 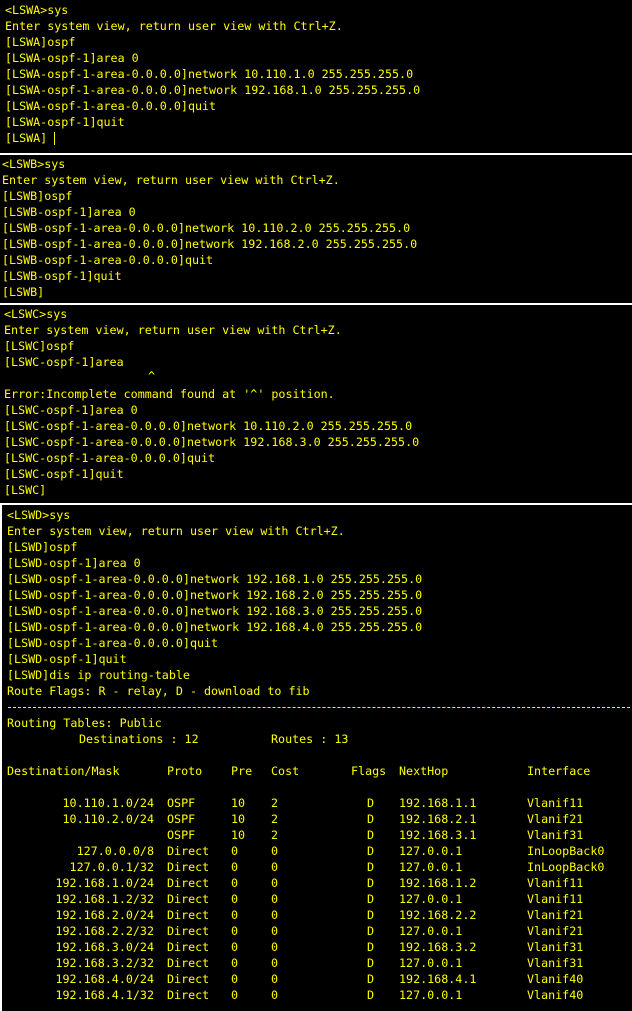 I want to click on cell-nexthop: 192.168.3.2, so click(x=438, y=947).